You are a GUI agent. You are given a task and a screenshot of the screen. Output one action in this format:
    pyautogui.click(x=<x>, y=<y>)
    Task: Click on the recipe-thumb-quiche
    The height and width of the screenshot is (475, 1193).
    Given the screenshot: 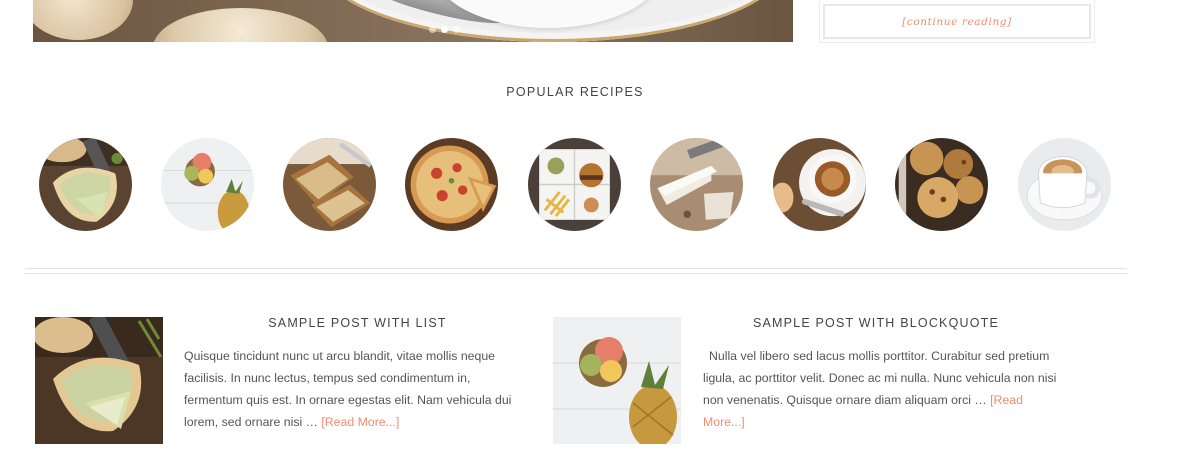 What is the action you would take?
    pyautogui.click(x=85, y=184)
    